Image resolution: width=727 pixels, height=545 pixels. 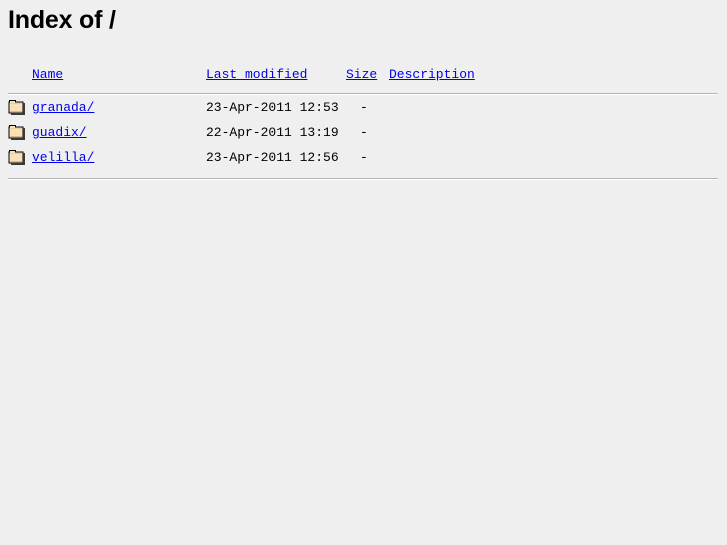 What do you see at coordinates (363, 179) in the screenshot?
I see `footer-divider` at bounding box center [363, 179].